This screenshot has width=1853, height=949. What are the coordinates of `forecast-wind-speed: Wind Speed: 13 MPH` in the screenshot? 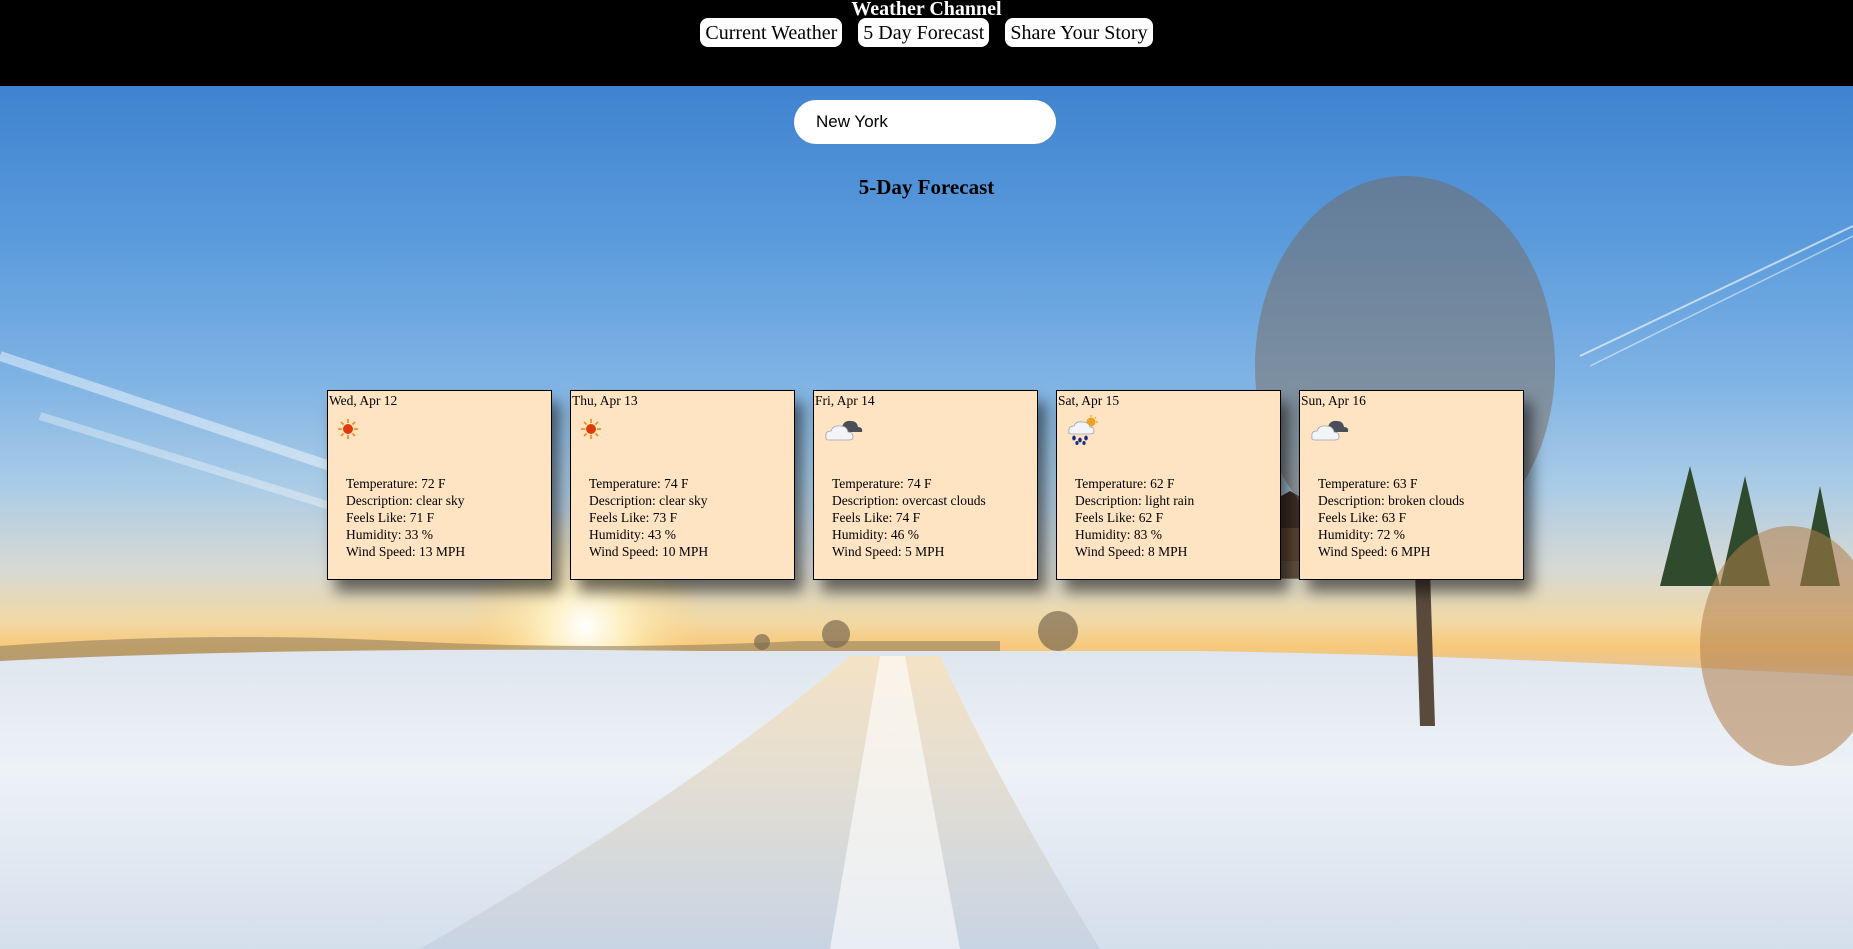 It's located at (406, 551).